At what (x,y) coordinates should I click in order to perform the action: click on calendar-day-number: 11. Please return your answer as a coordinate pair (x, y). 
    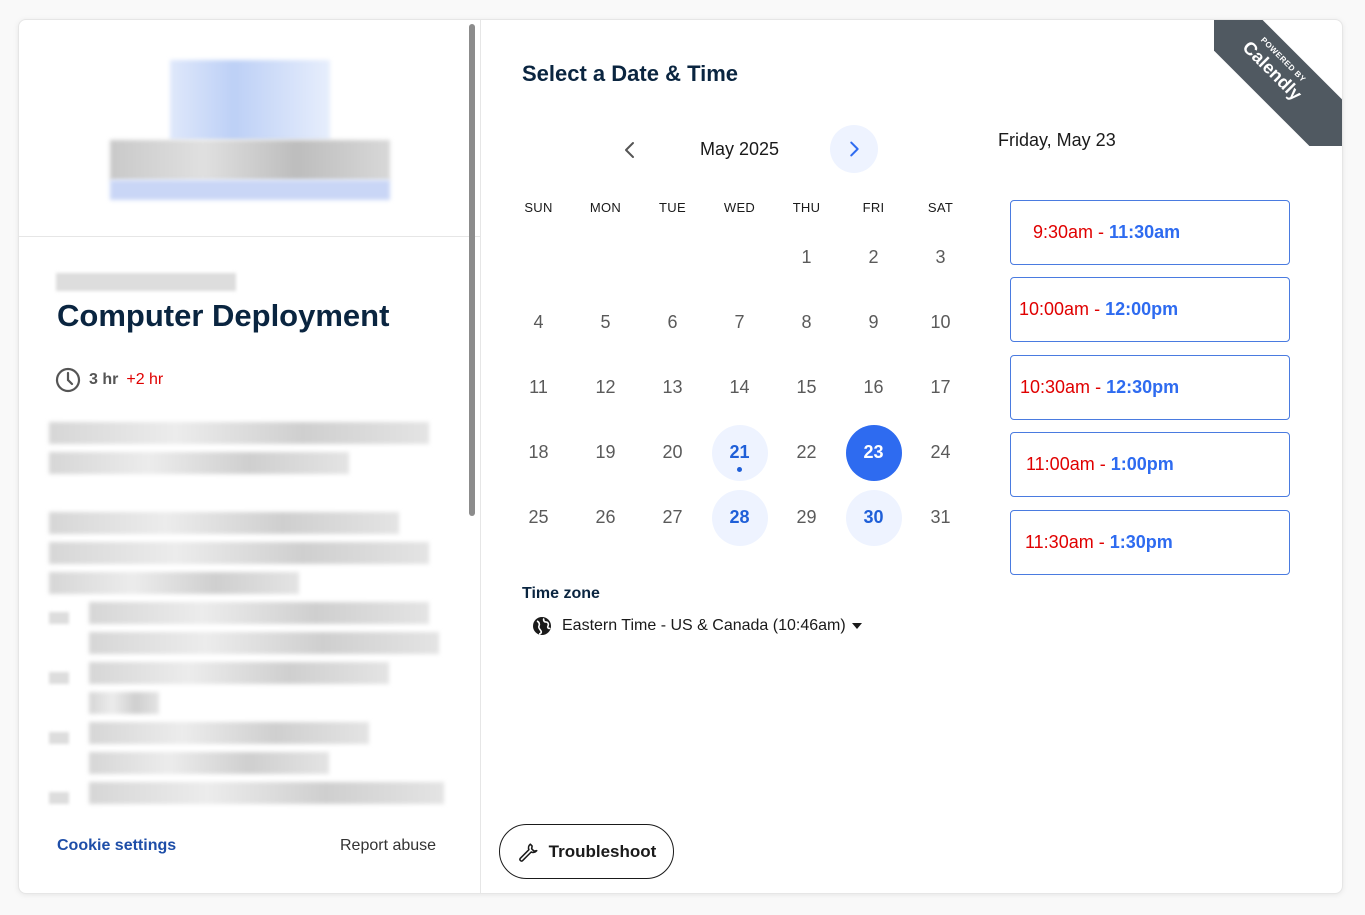
    Looking at the image, I should click on (538, 387).